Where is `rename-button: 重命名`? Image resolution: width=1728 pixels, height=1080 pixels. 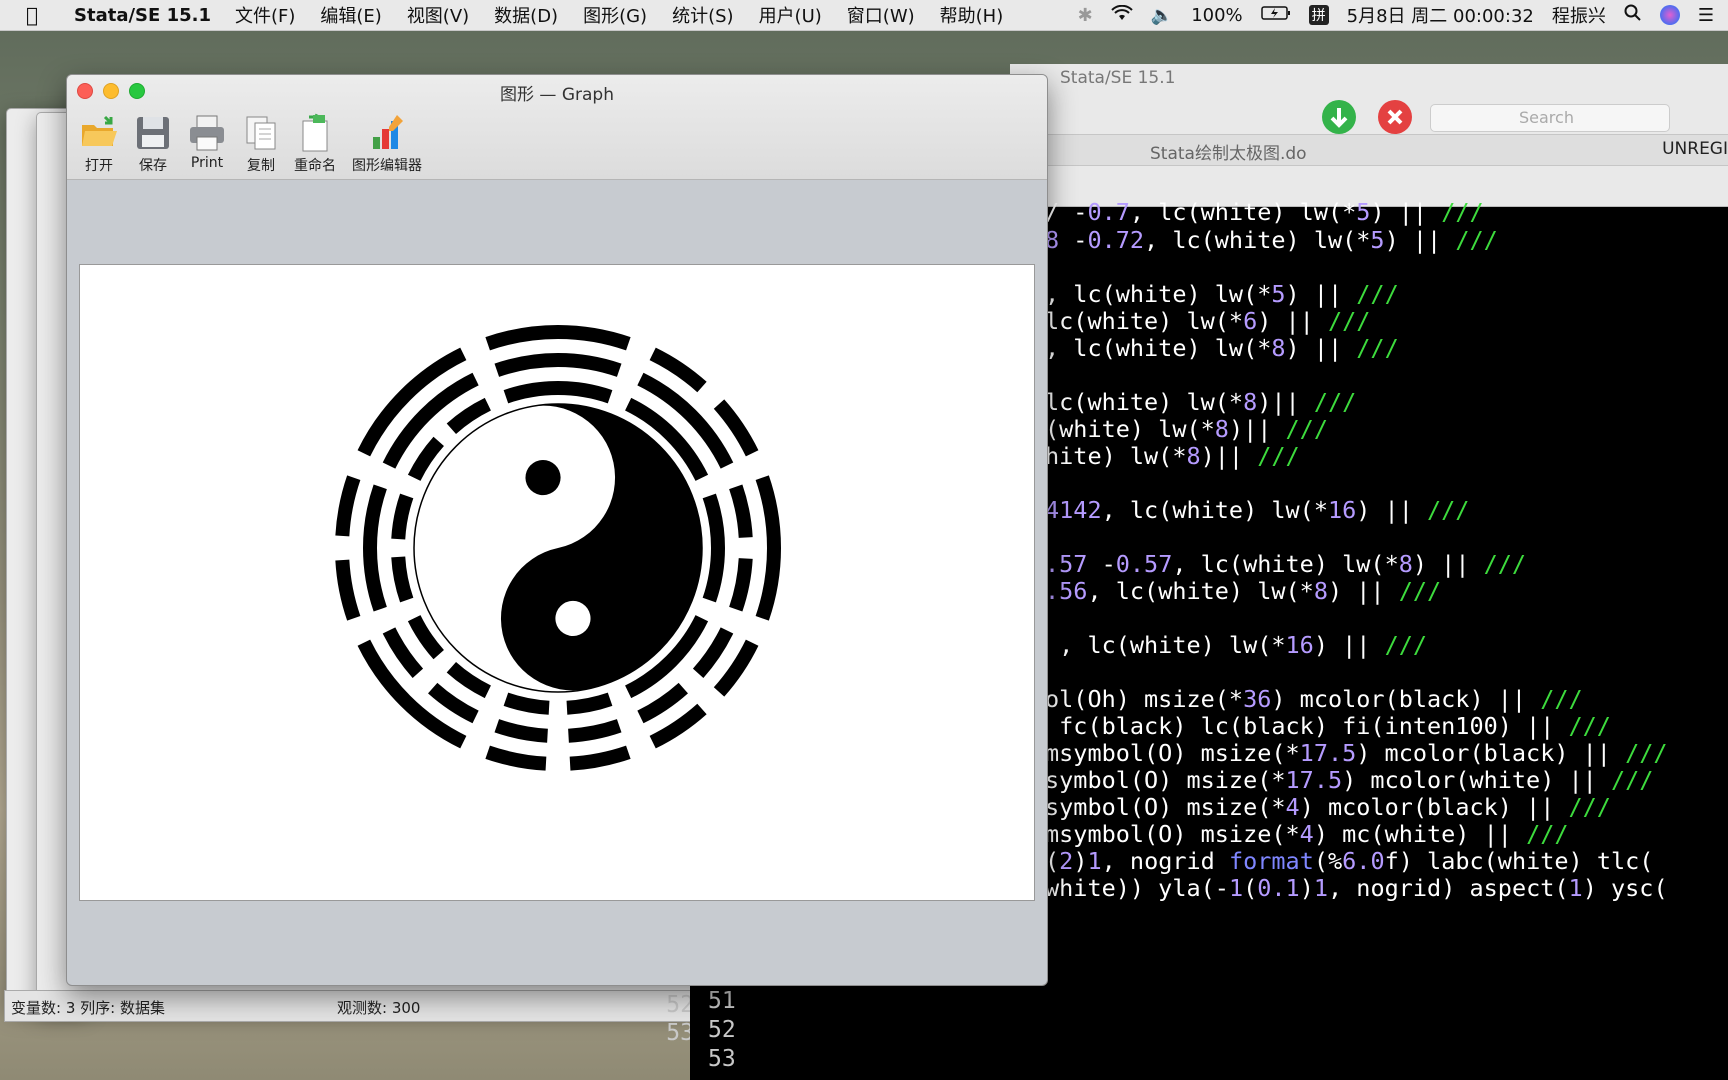 rename-button: 重命名 is located at coordinates (315, 144).